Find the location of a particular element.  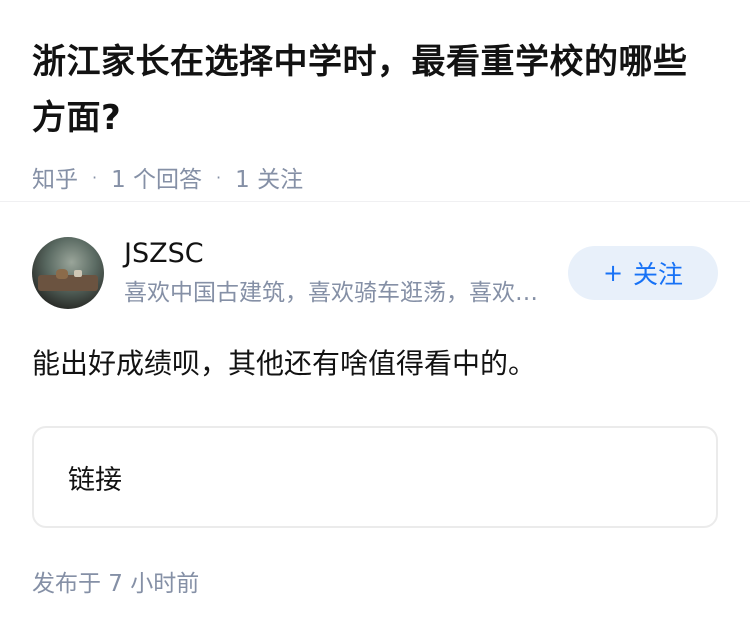

avatar-table-shape is located at coordinates (68, 283).